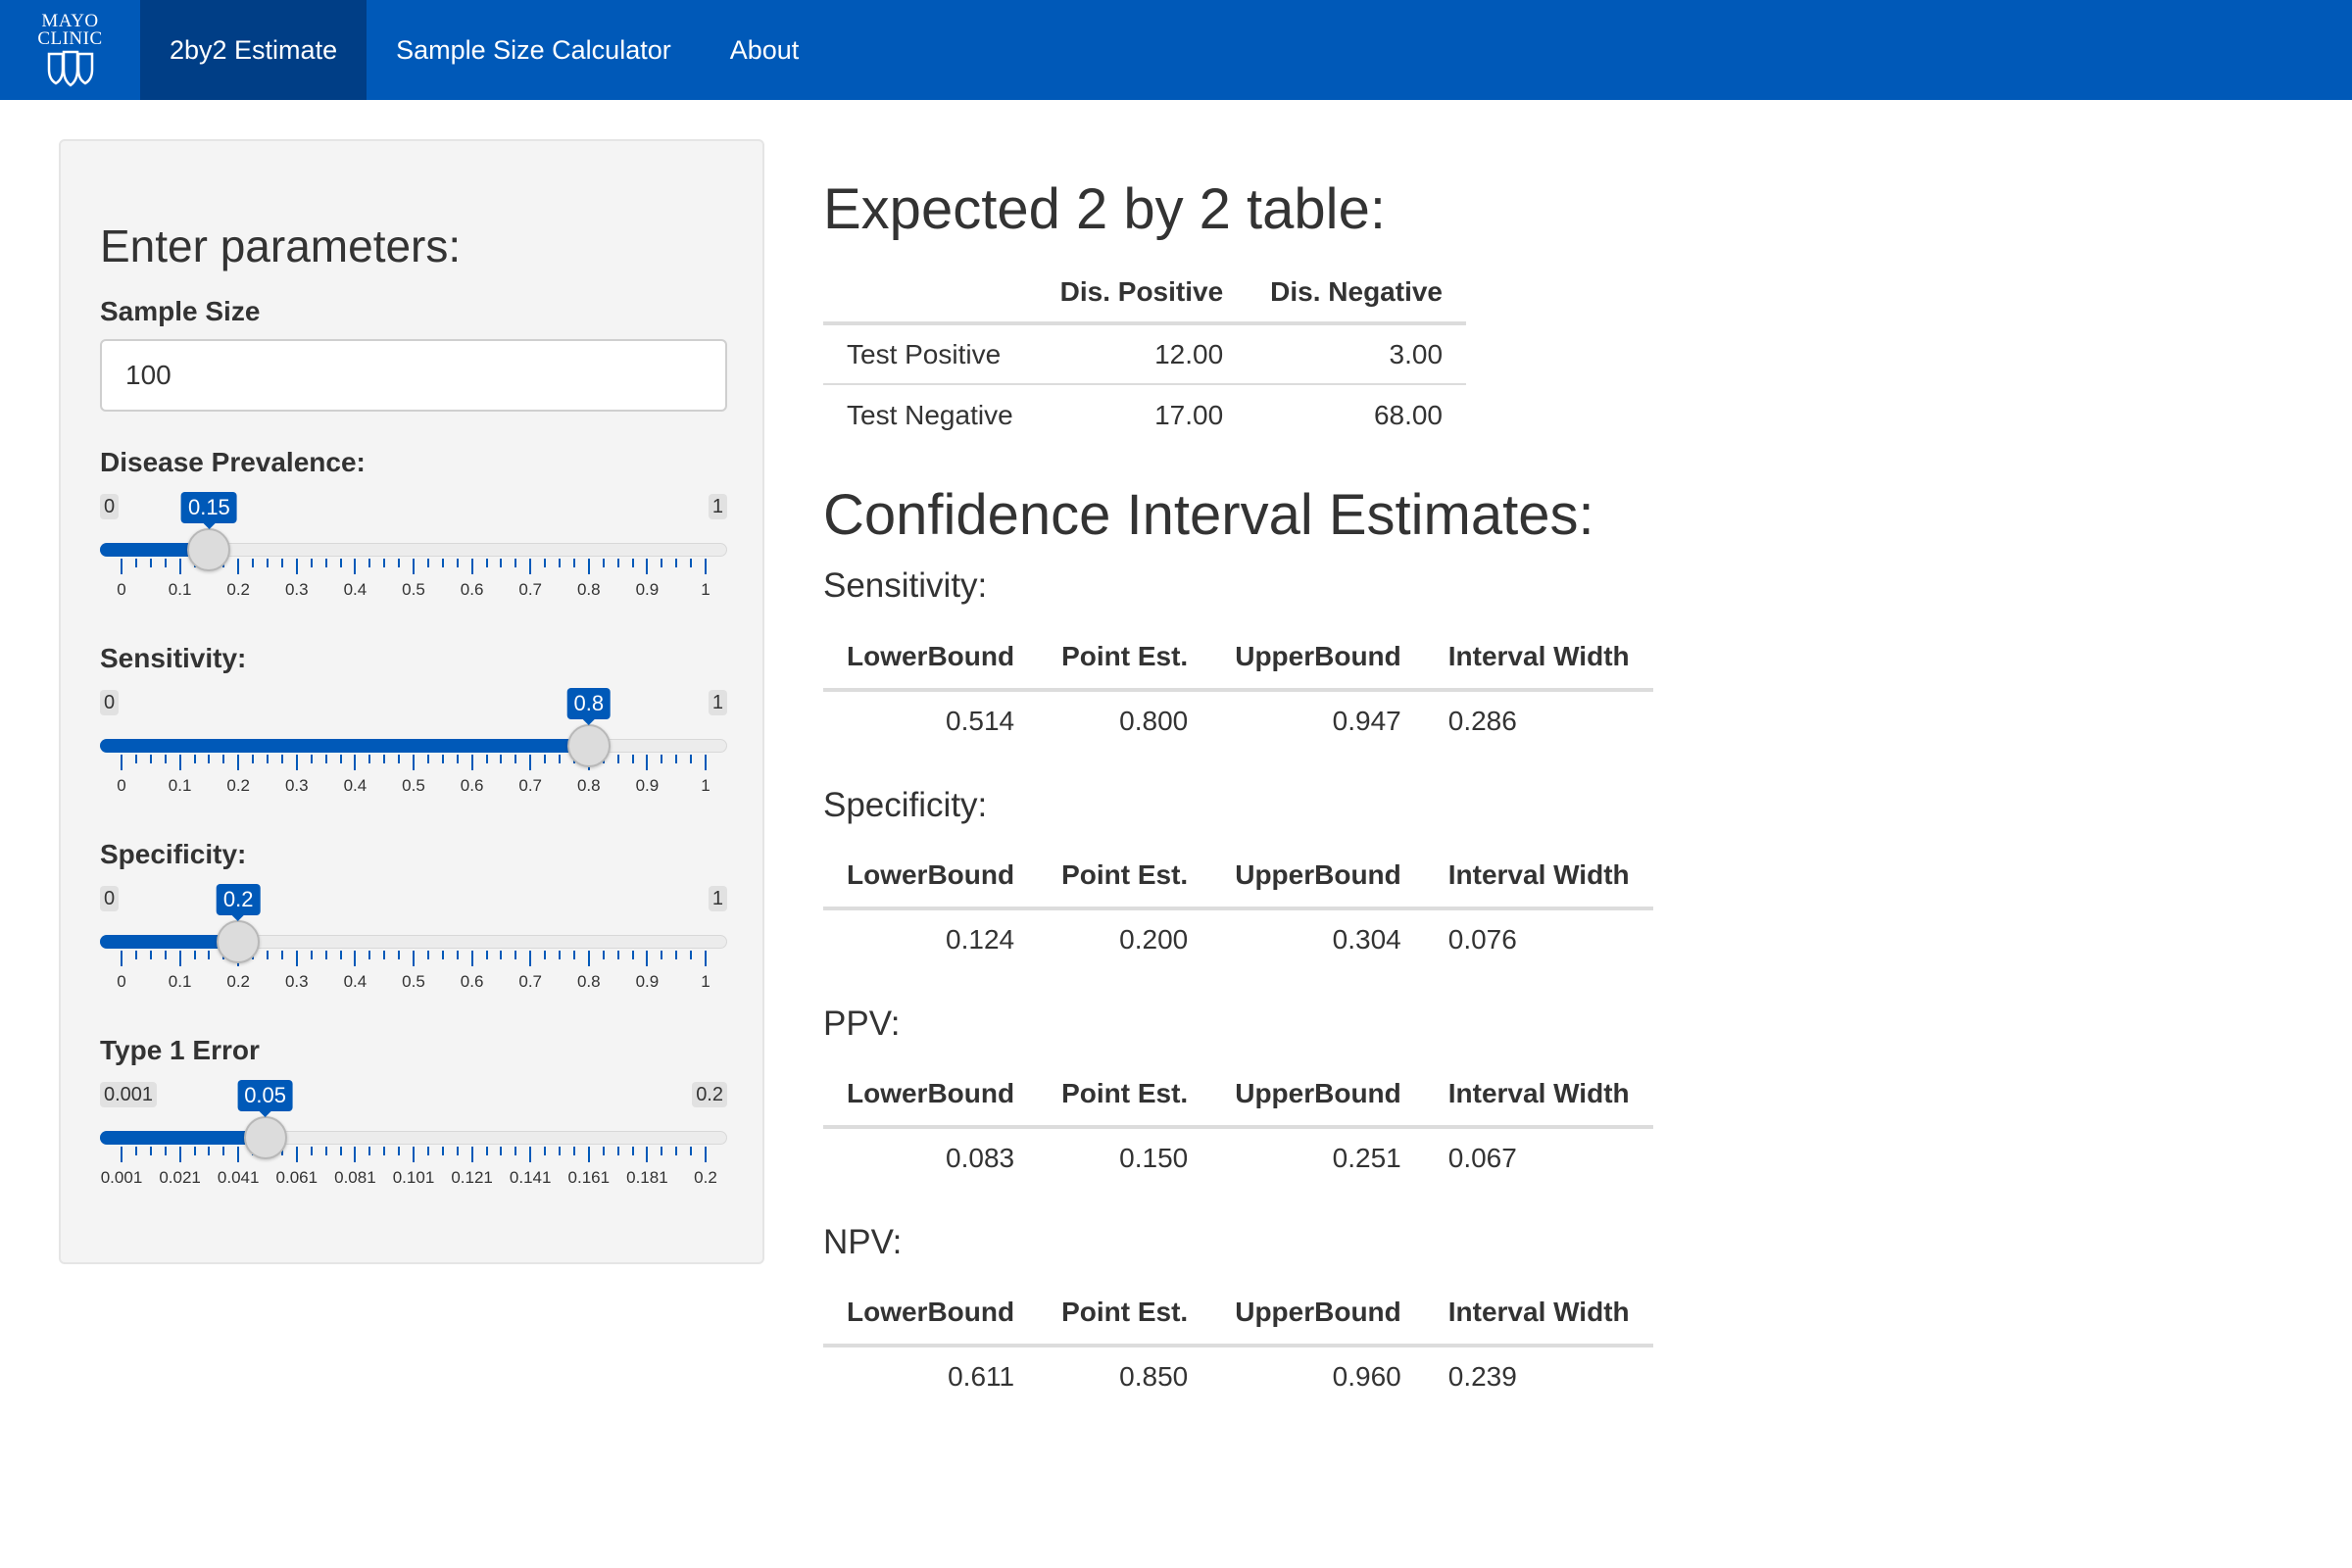 The height and width of the screenshot is (1568, 2352). Describe the element at coordinates (534, 50) in the screenshot. I see `tab-sample-size-calculator: Sample Size Calculator` at that location.